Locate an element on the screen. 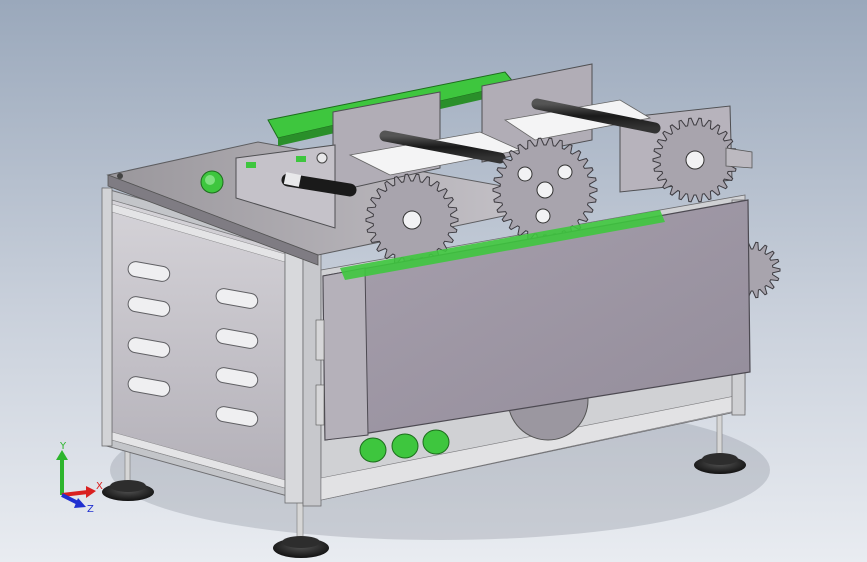  x-axis-head is located at coordinates (91, 492).